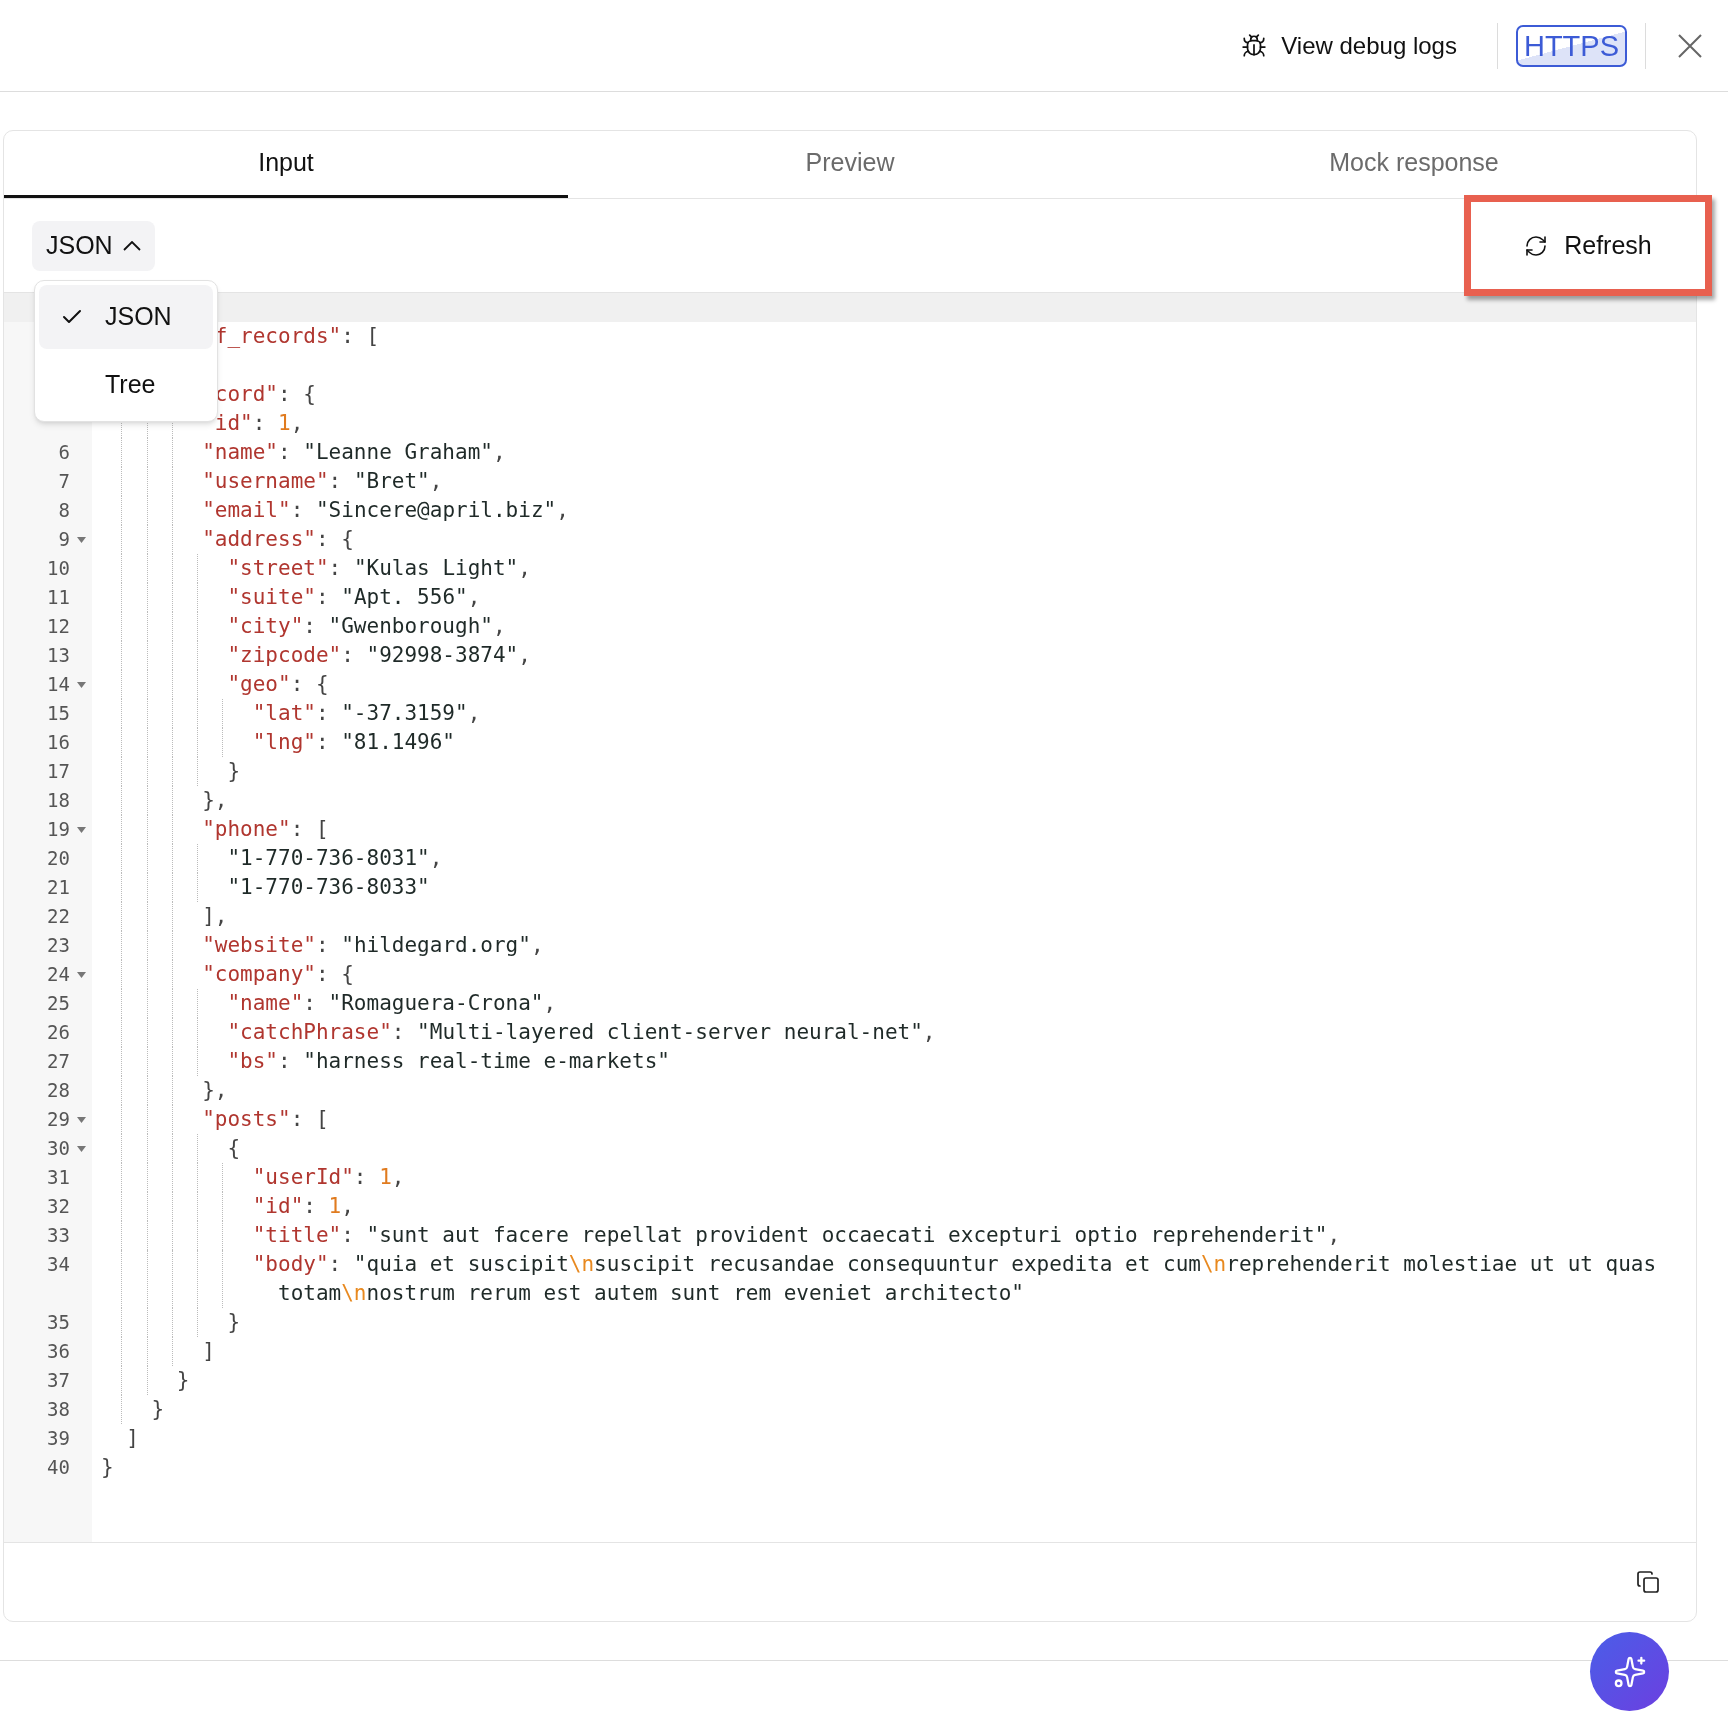 The width and height of the screenshot is (1728, 1712). Describe the element at coordinates (58, 1177) in the screenshot. I see `line-number: 31` at that location.